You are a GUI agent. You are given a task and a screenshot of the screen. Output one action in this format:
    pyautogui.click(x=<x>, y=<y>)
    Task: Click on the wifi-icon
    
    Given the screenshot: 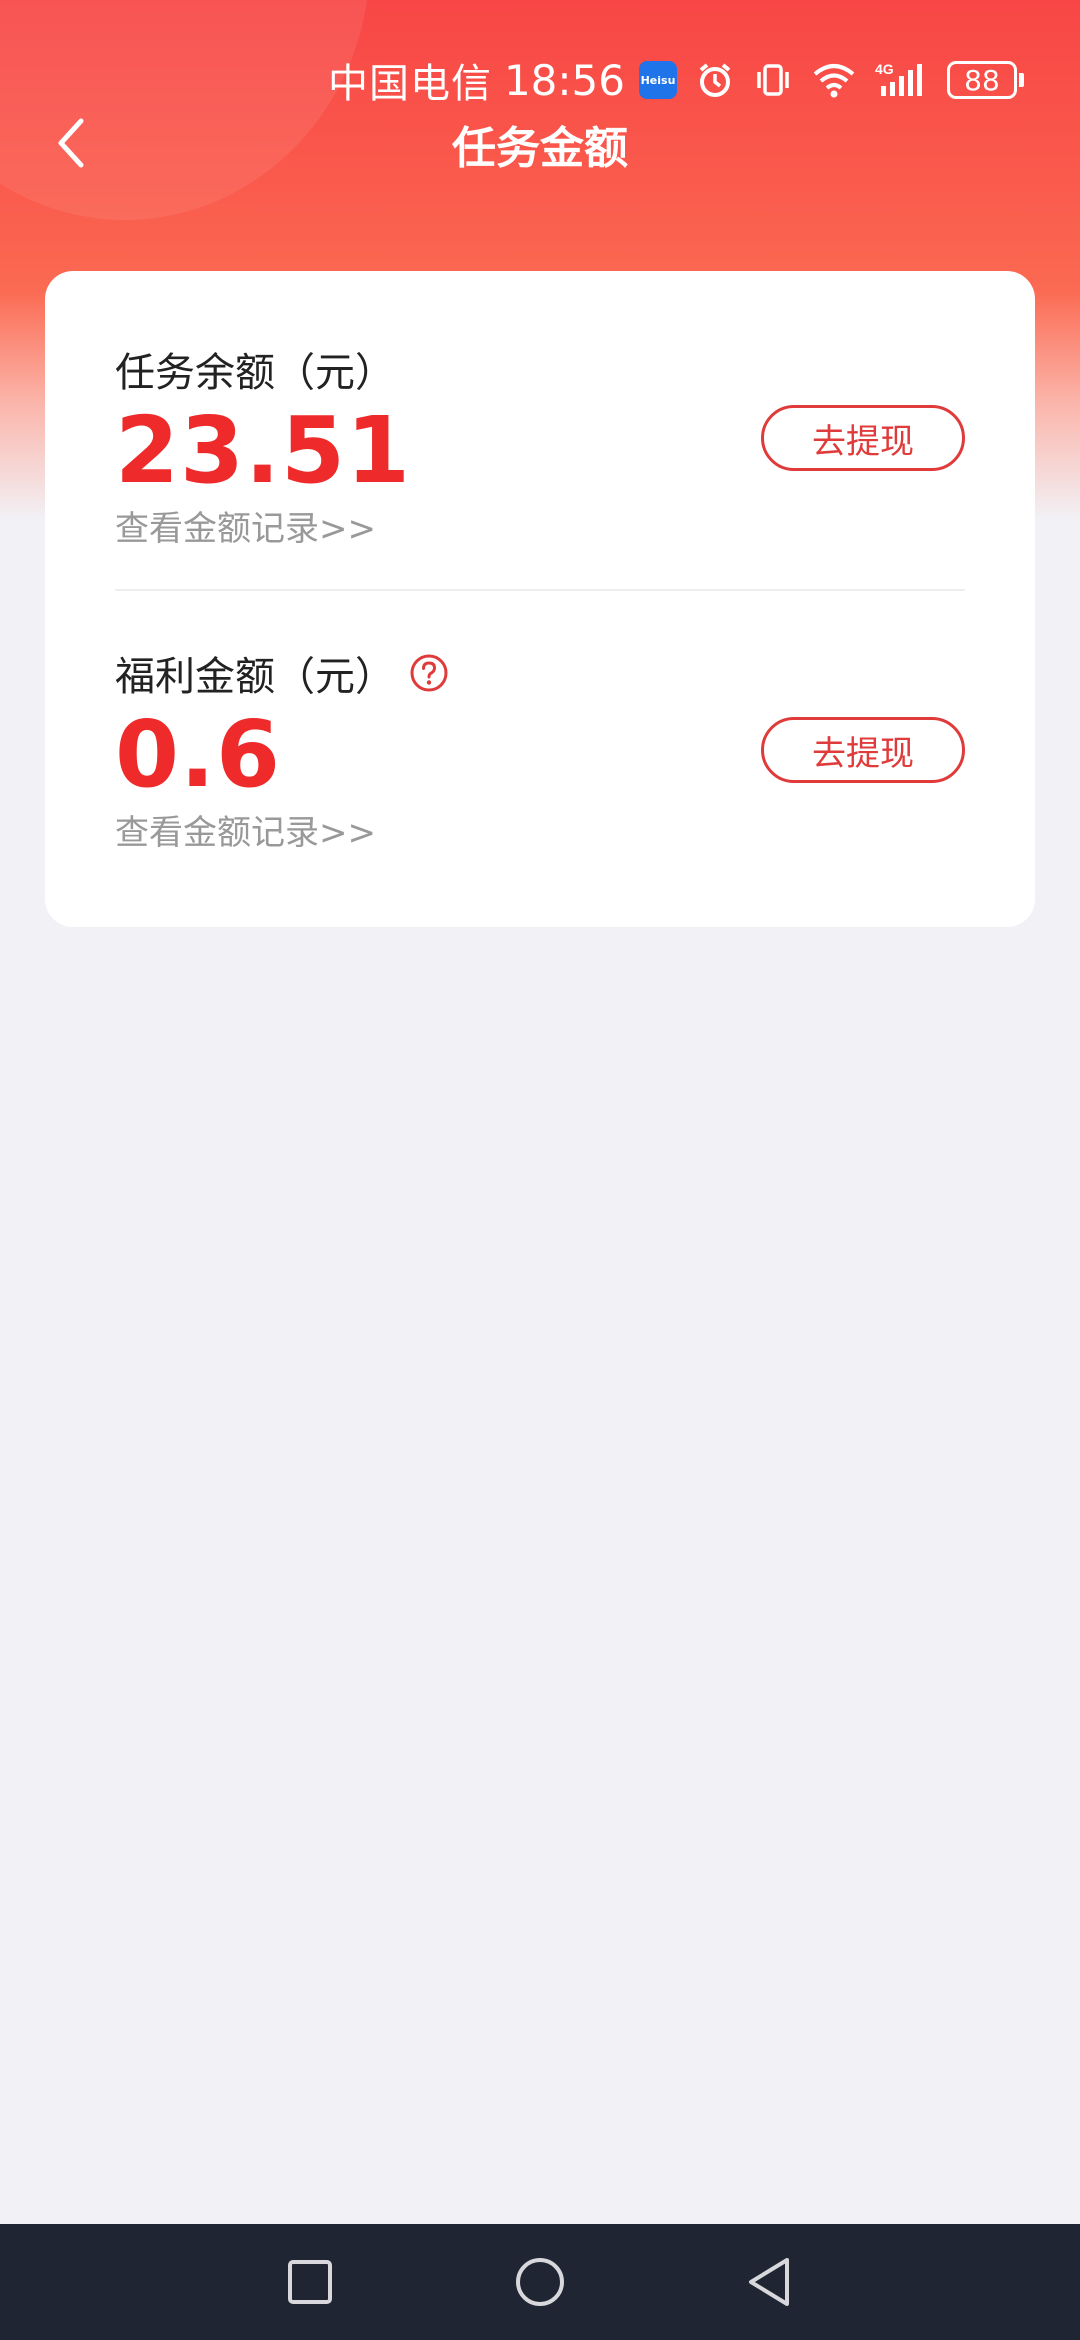 What is the action you would take?
    pyautogui.click(x=834, y=80)
    